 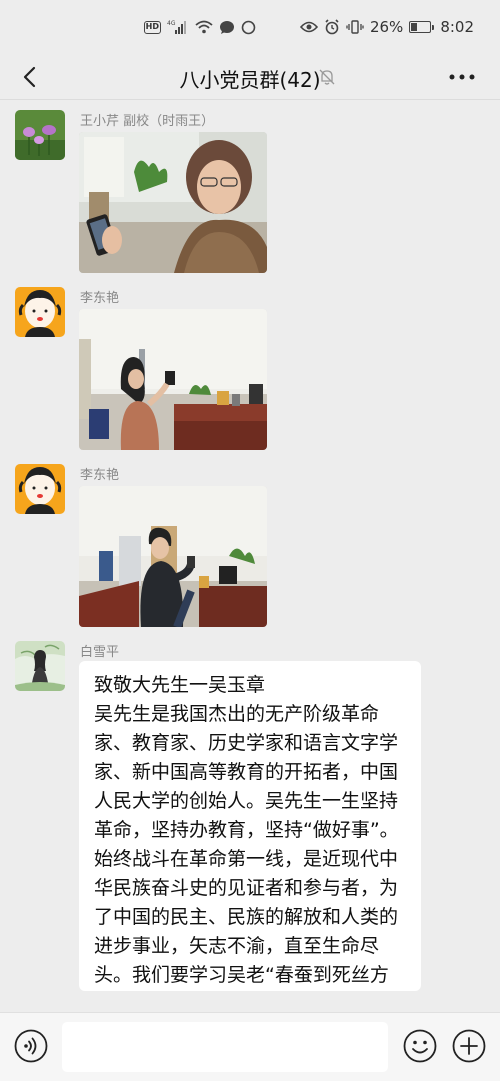 I want to click on vibrate-icon, so click(x=355, y=27).